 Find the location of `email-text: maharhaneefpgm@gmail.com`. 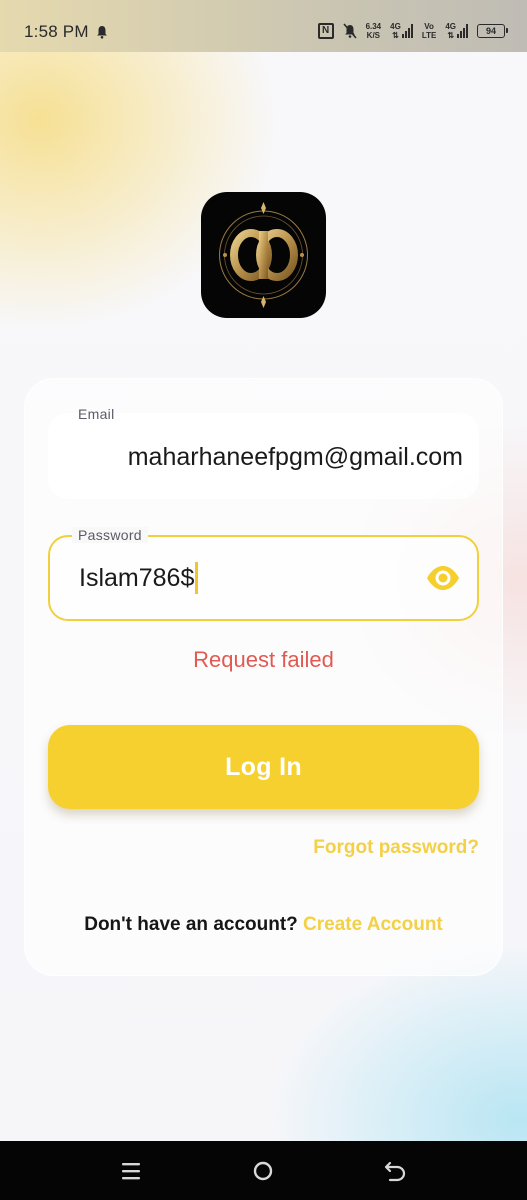

email-text: maharhaneefpgm@gmail.com is located at coordinates (295, 457).